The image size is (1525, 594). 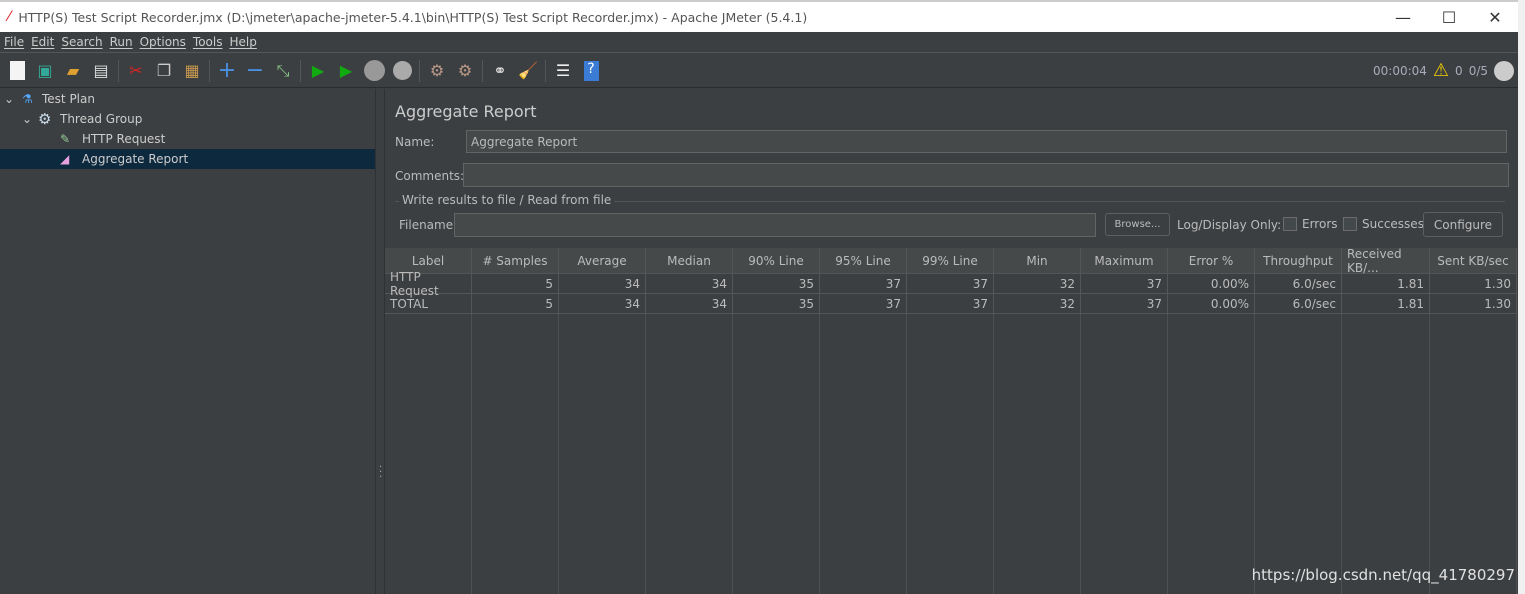 What do you see at coordinates (346, 71) in the screenshot?
I see `start-no-pause-icon: ▶` at bounding box center [346, 71].